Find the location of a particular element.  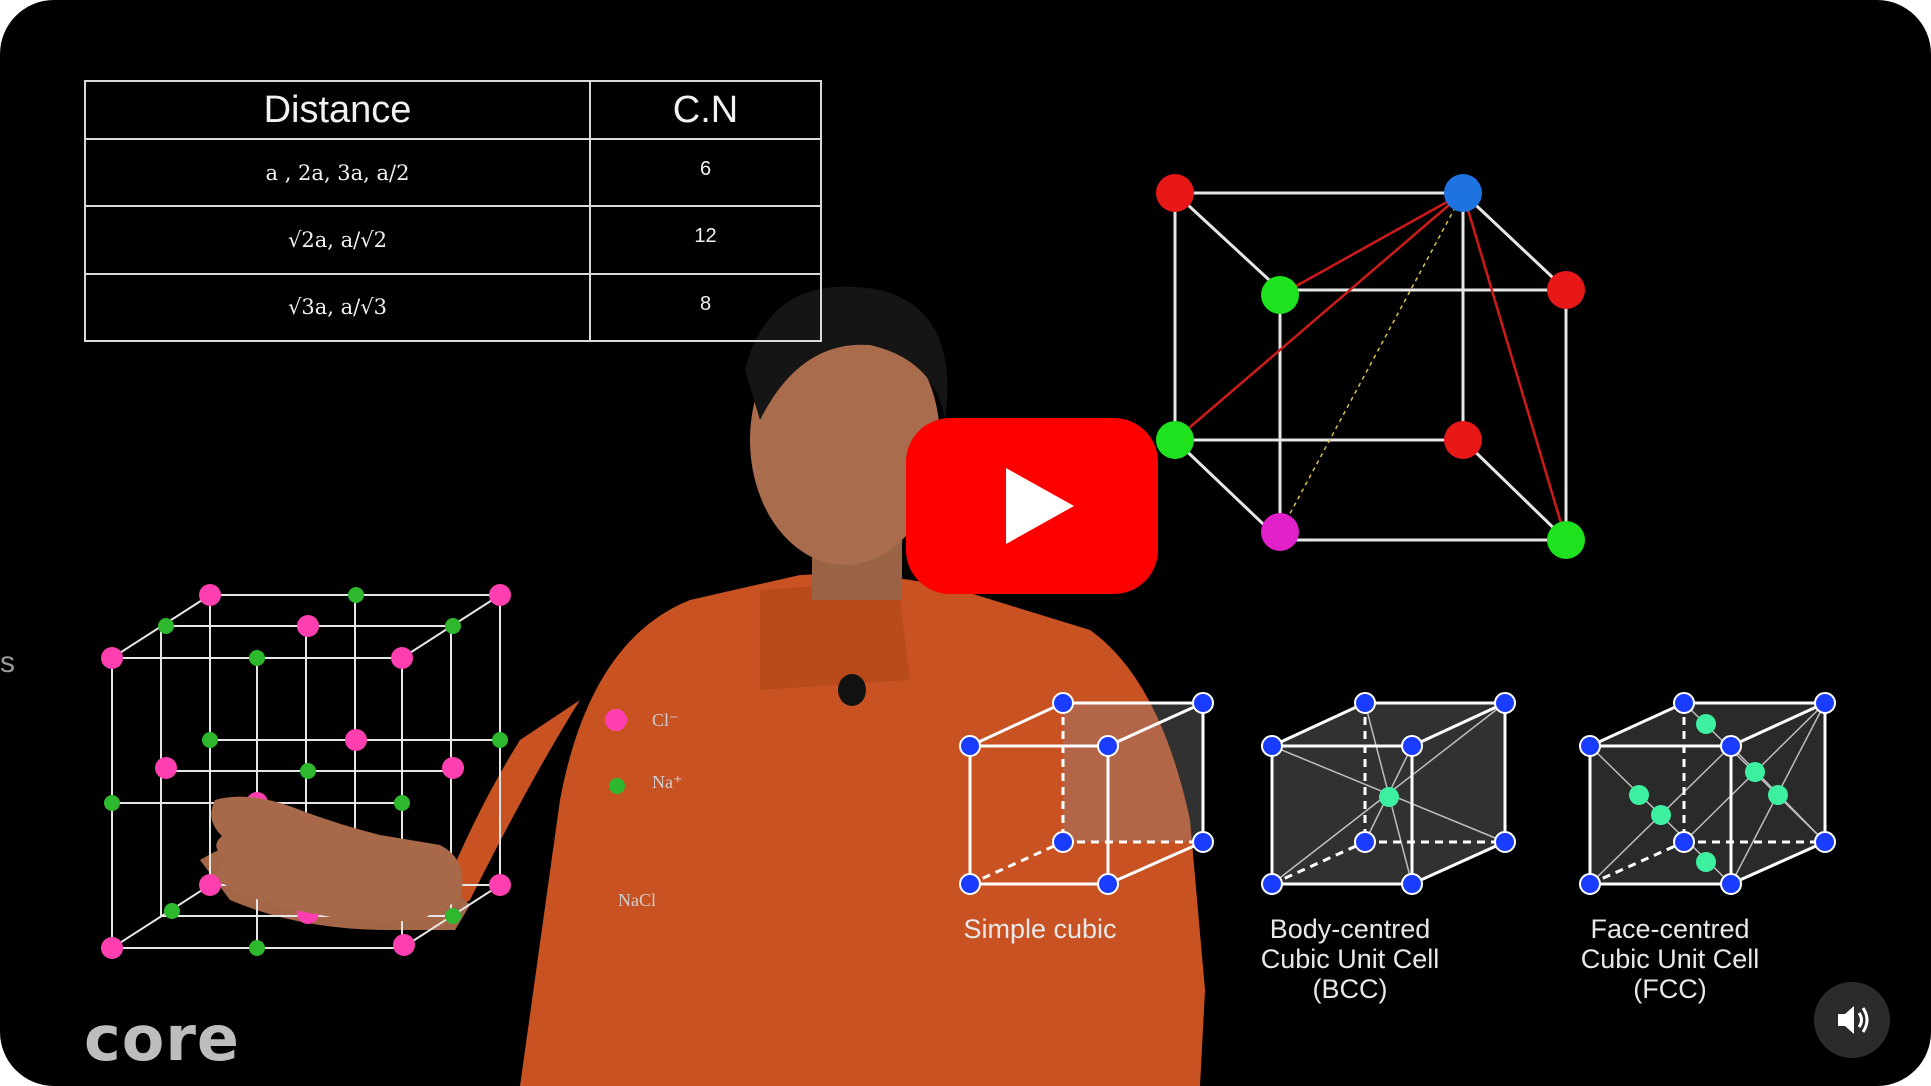

table-cell-cn: 6 is located at coordinates (705, 172).